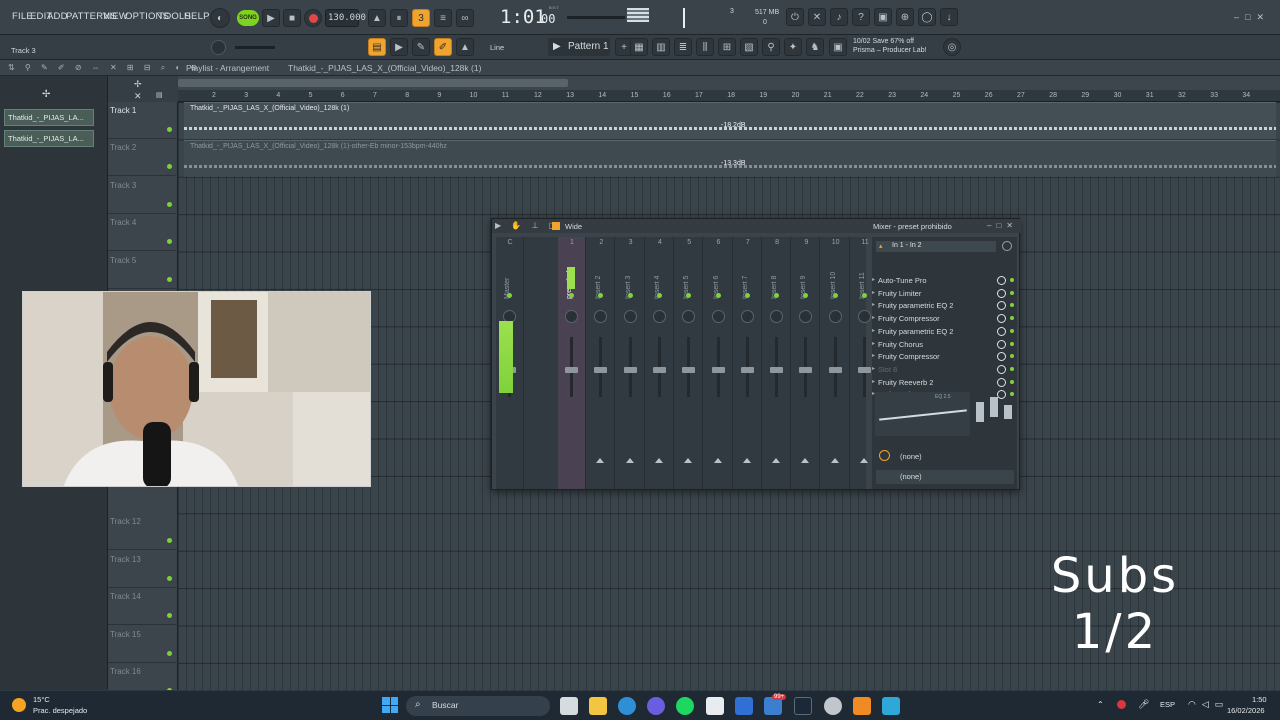 This screenshot has height=720, width=1280. What do you see at coordinates (556, 226) in the screenshot?
I see `mixer-layout-icon` at bounding box center [556, 226].